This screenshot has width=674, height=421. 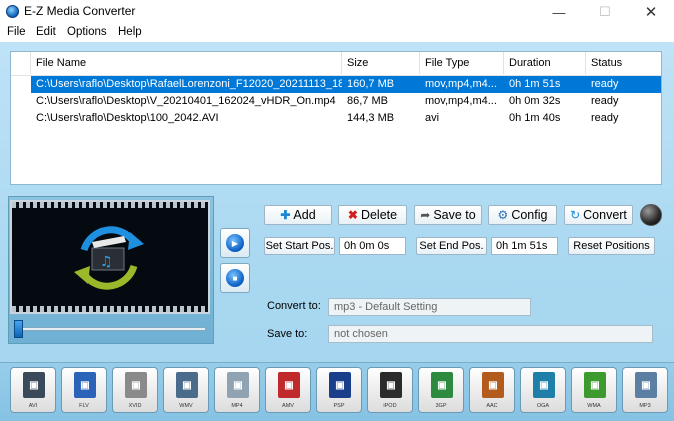 I want to click on reset-positions-button: Reset Positions, so click(x=611, y=246).